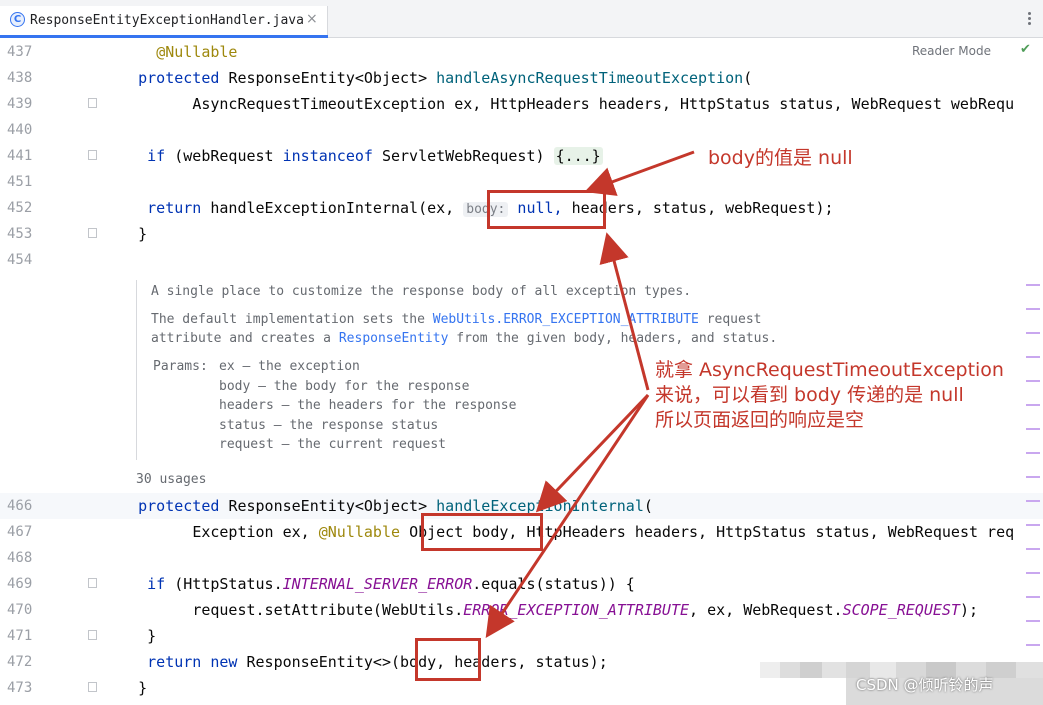  Describe the element at coordinates (829, 370) in the screenshot. I see `annotation-explanation-line1: 就拿 AsyncRequestTimeoutException` at that location.